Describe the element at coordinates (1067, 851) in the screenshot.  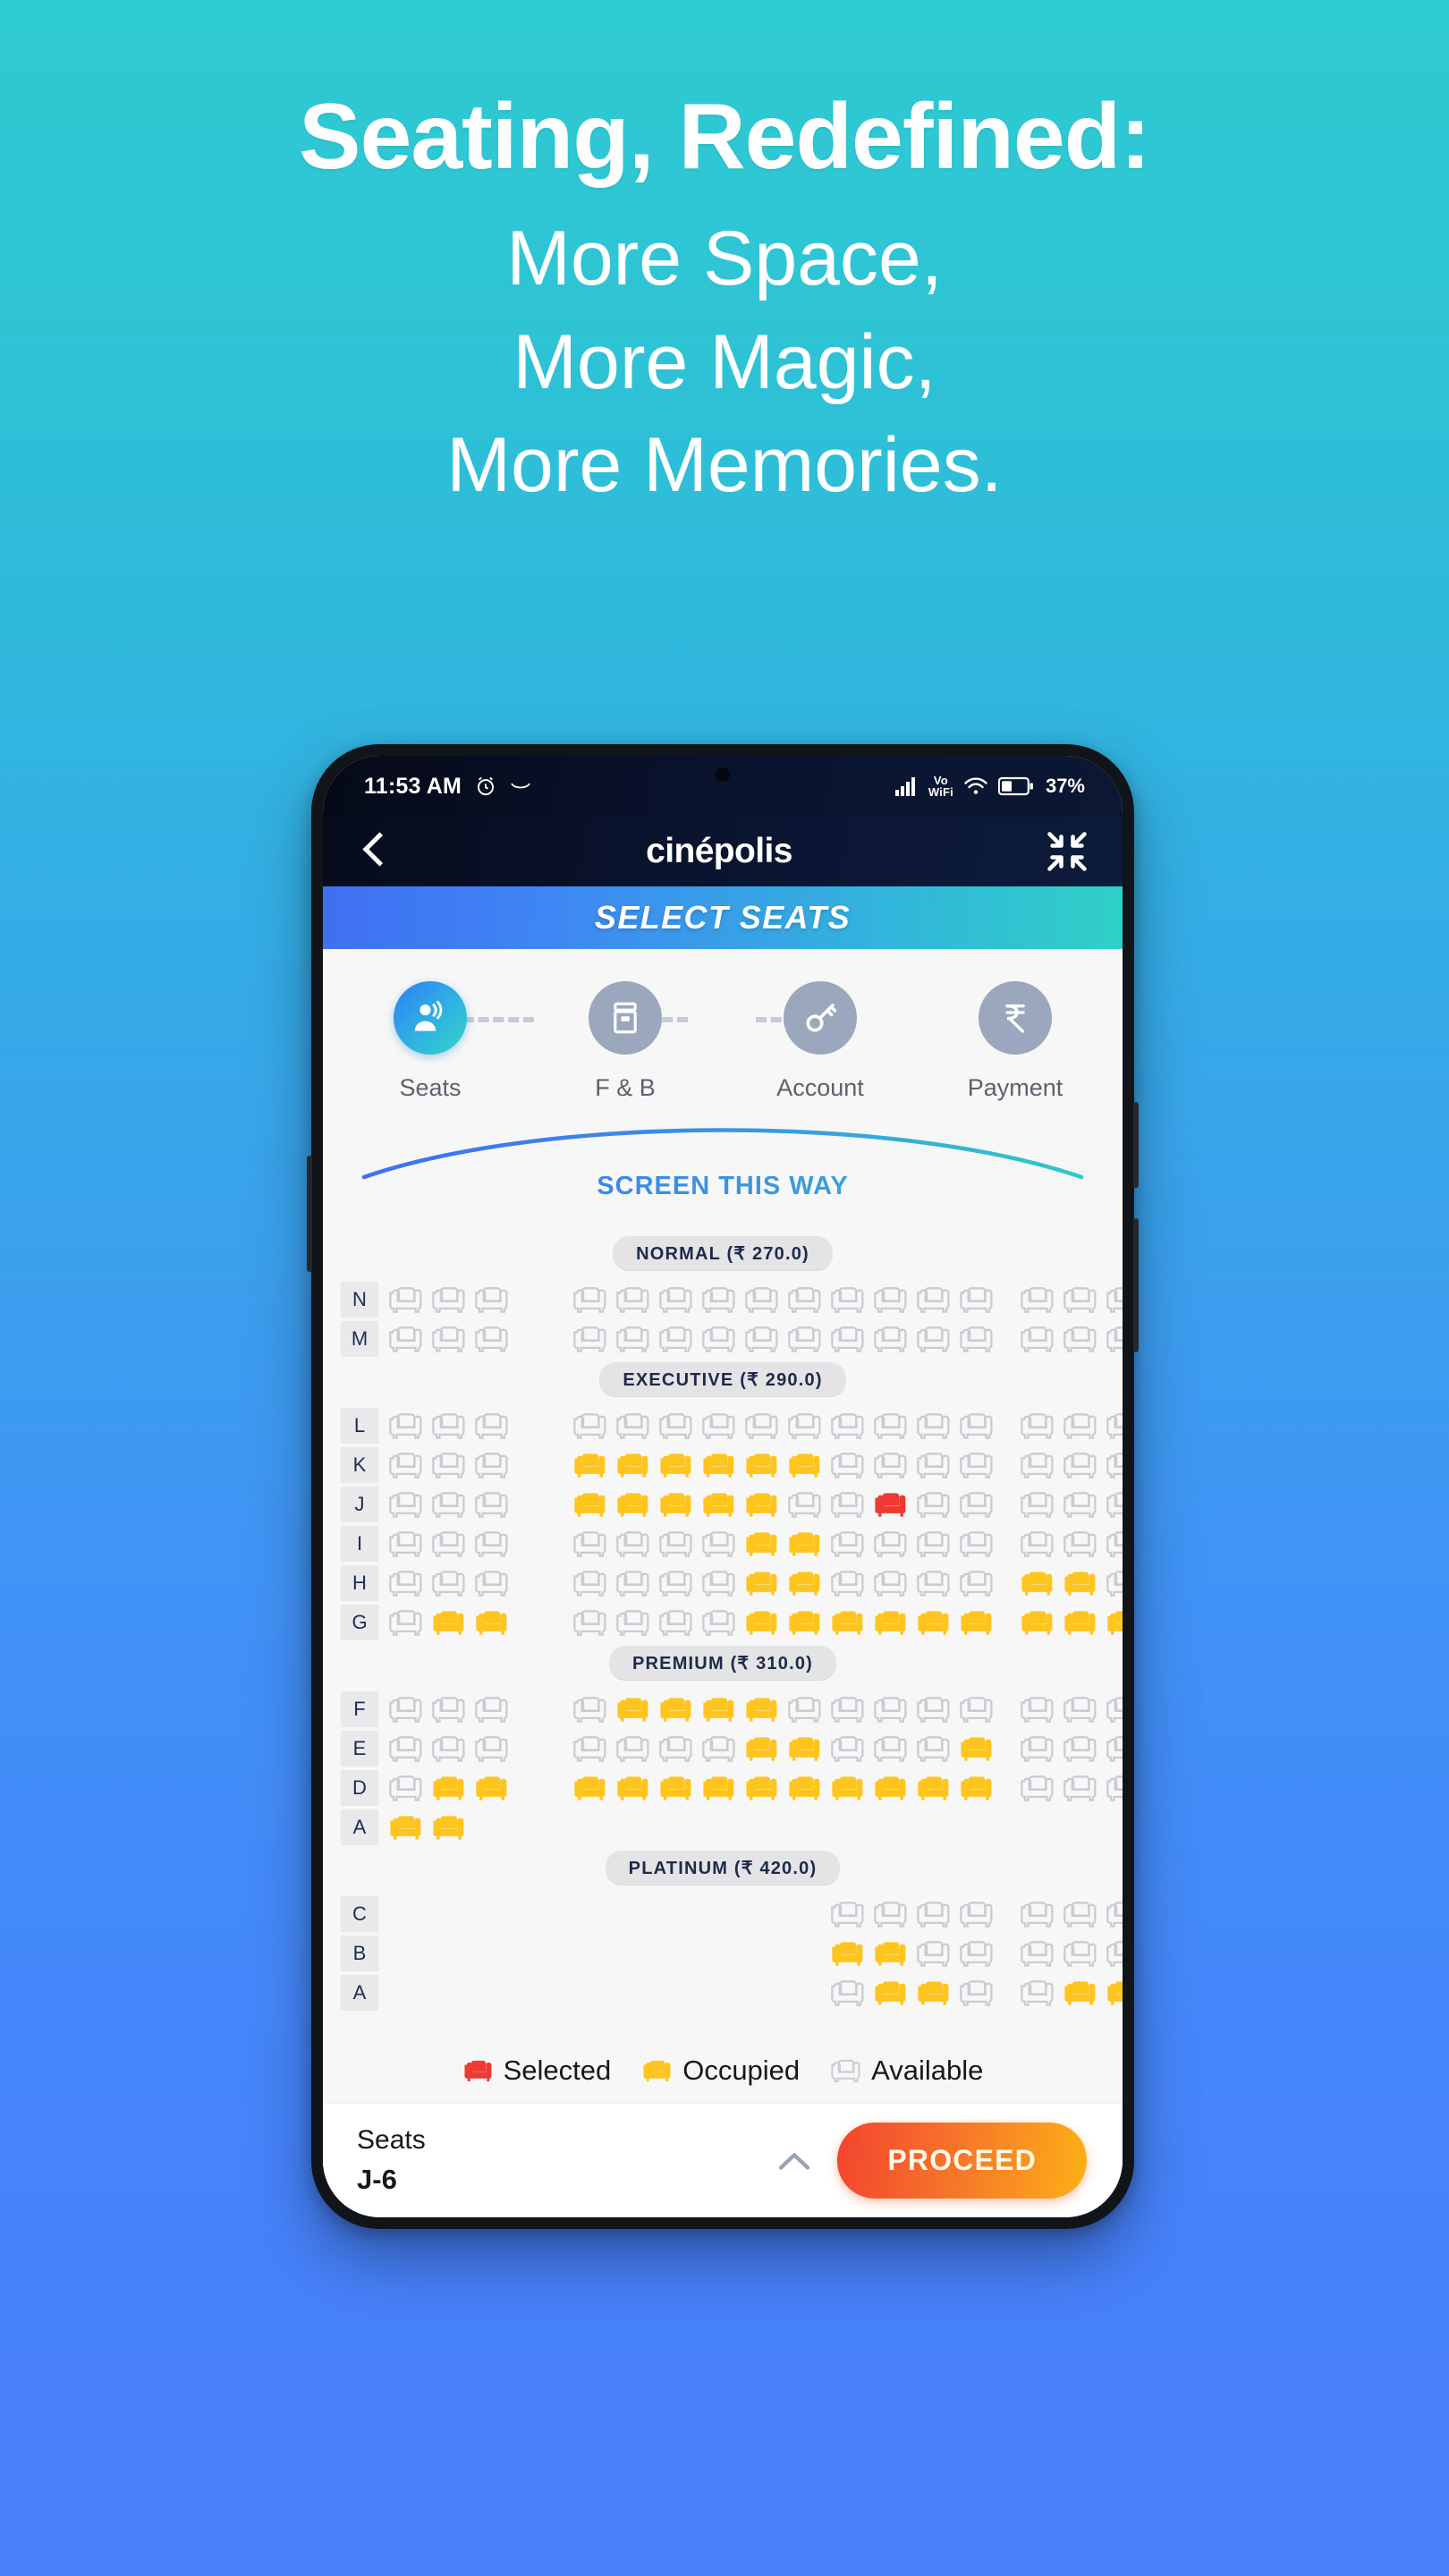
I see `collapse-arrows-icon` at that location.